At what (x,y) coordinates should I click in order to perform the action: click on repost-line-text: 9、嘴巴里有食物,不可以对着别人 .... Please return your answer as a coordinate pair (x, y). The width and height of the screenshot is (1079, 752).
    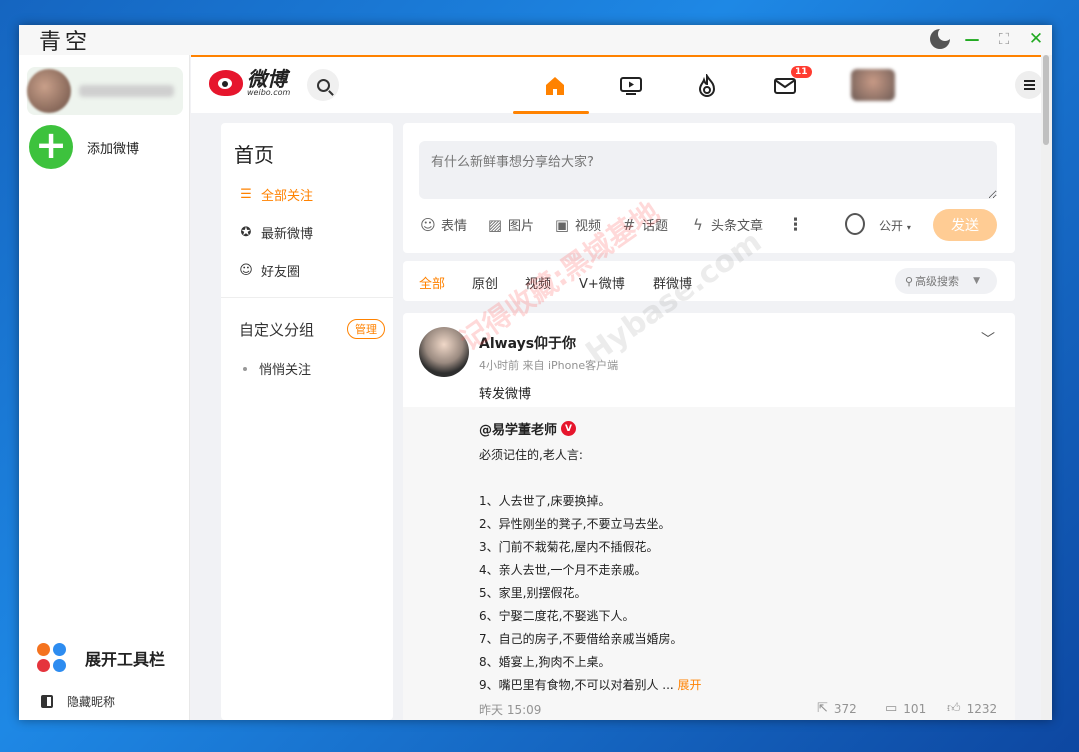
    Looking at the image, I should click on (576, 685).